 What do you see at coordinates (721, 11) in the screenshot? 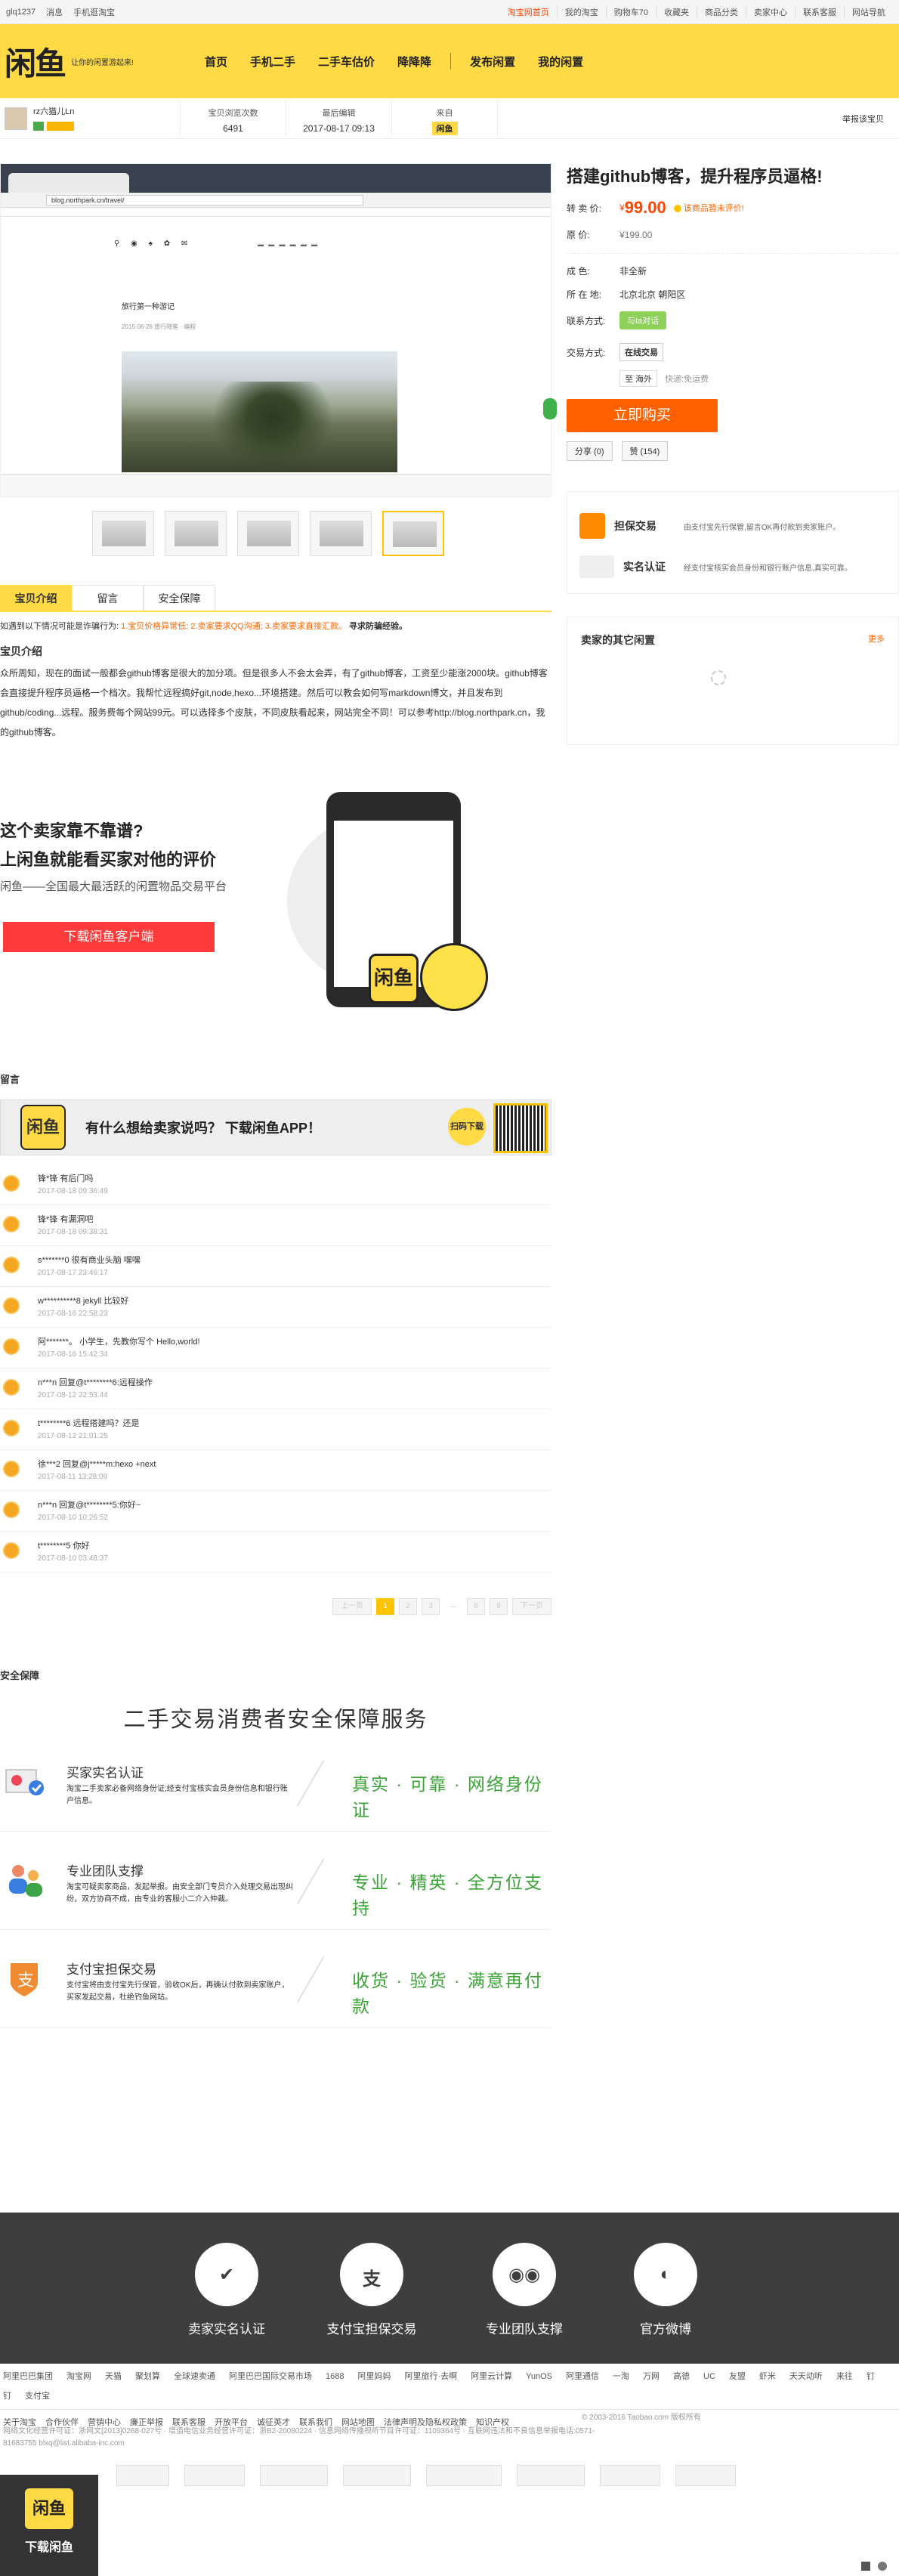
I see `categories-link: 商品分类` at bounding box center [721, 11].